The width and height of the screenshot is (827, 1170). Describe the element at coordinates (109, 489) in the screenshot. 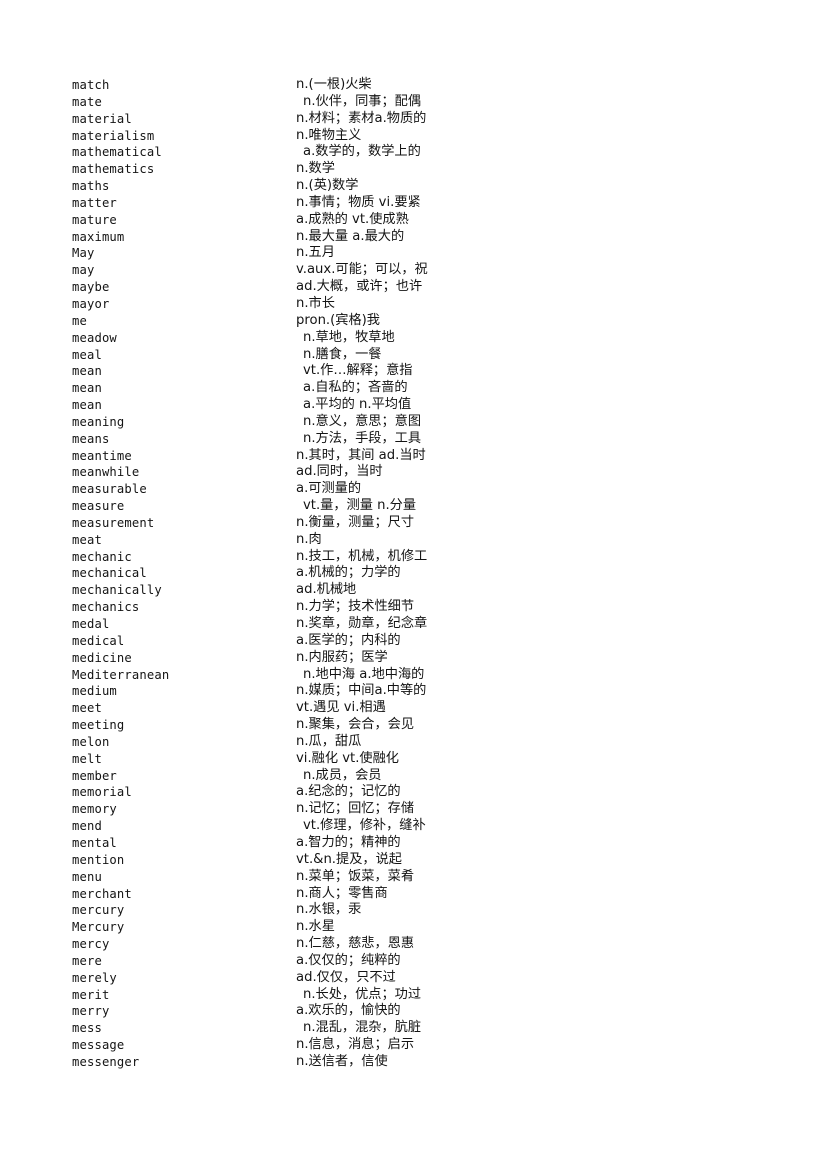

I see `entry-headword: measurable` at that location.